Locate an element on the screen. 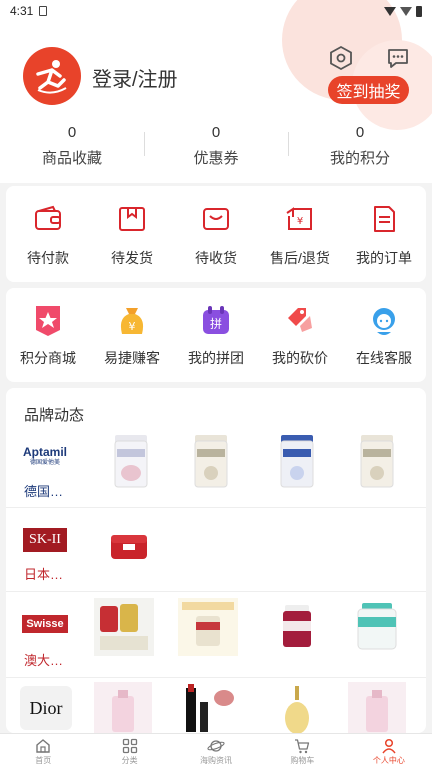 The height and width of the screenshot is (769, 432). service-customer-service: 在线客服 is located at coordinates (384, 336).